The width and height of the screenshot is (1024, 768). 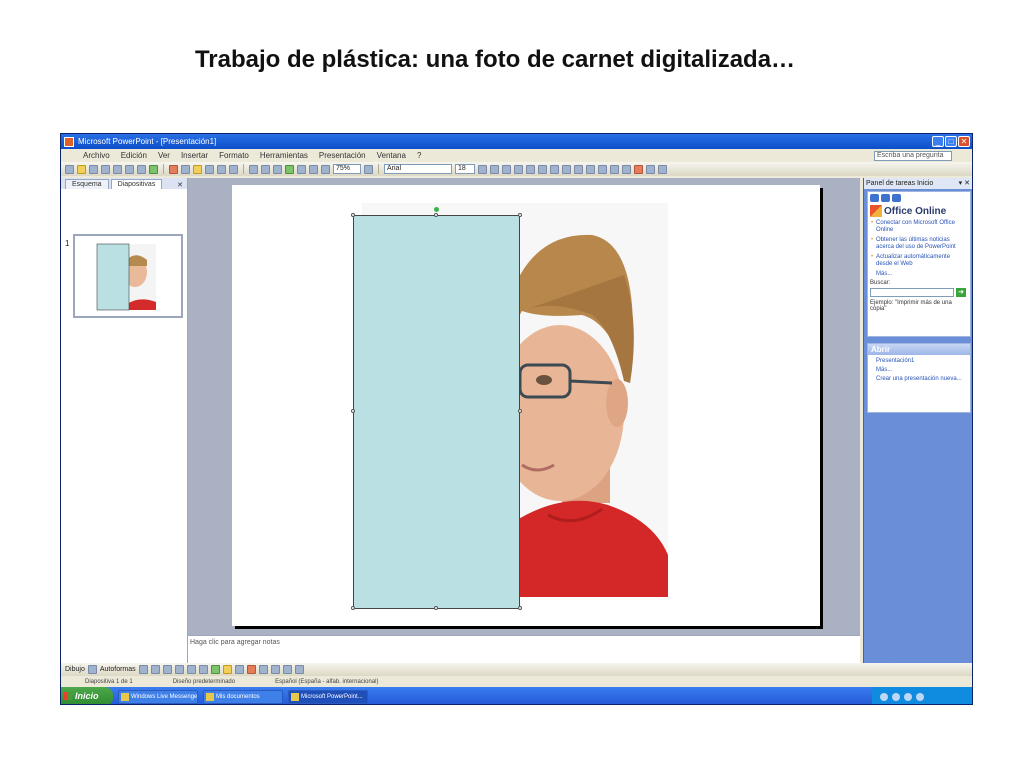 What do you see at coordinates (287, 669) in the screenshot?
I see `shadow-style-icon` at bounding box center [287, 669].